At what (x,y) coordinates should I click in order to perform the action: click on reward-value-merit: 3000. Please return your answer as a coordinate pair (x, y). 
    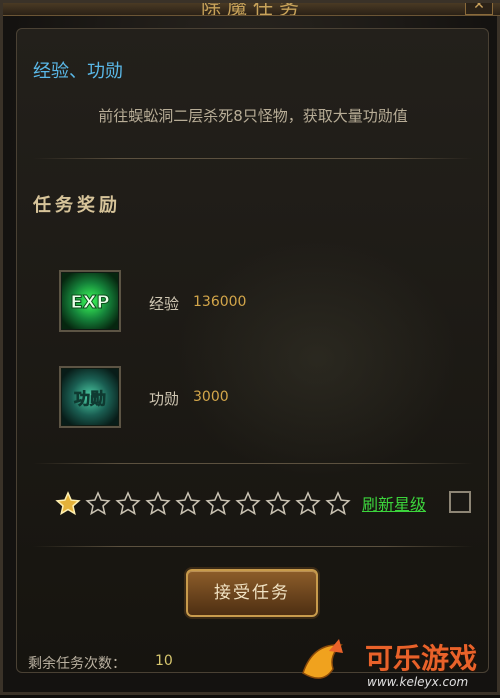
    Looking at the image, I should click on (211, 397).